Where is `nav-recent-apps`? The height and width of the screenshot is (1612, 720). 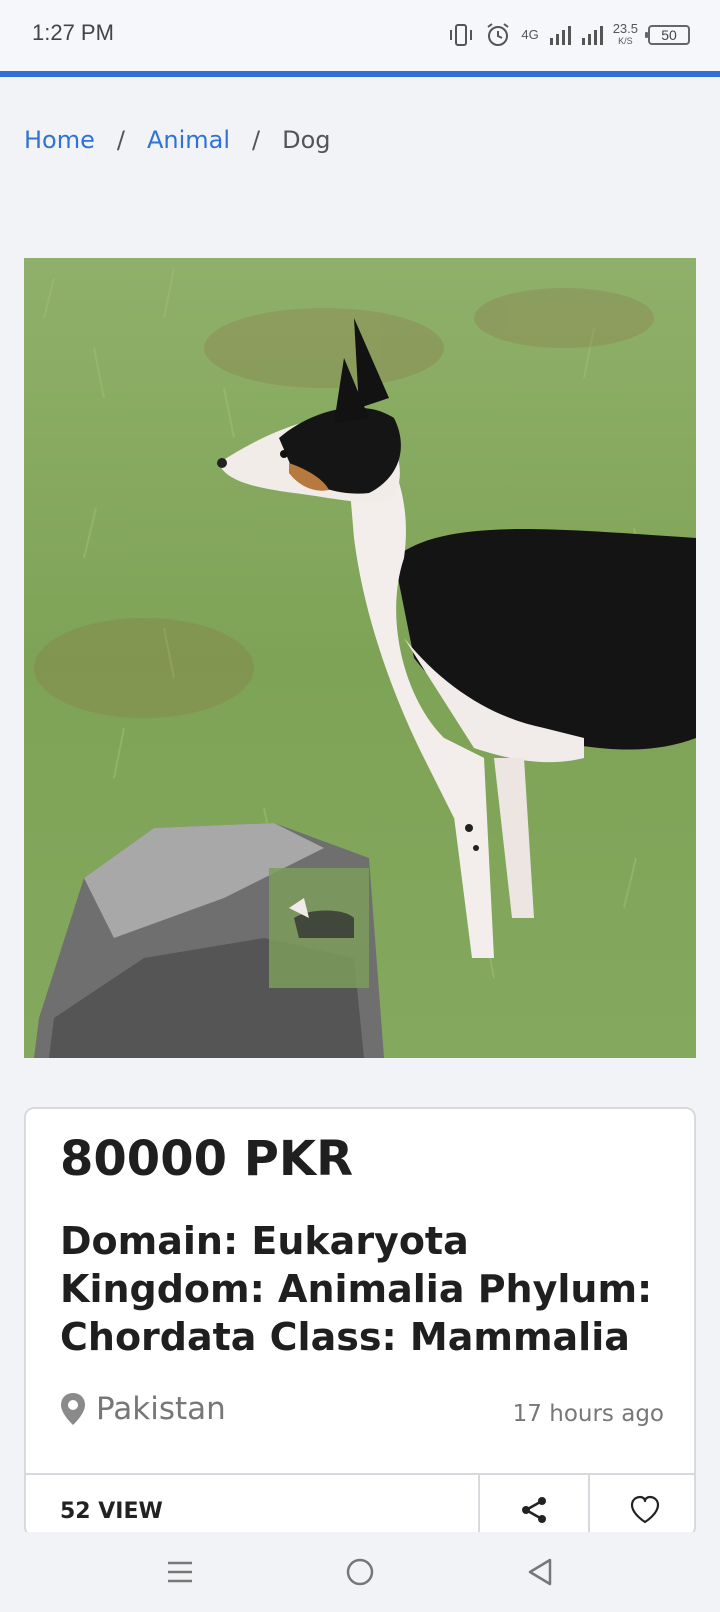
nav-recent-apps is located at coordinates (180, 1572).